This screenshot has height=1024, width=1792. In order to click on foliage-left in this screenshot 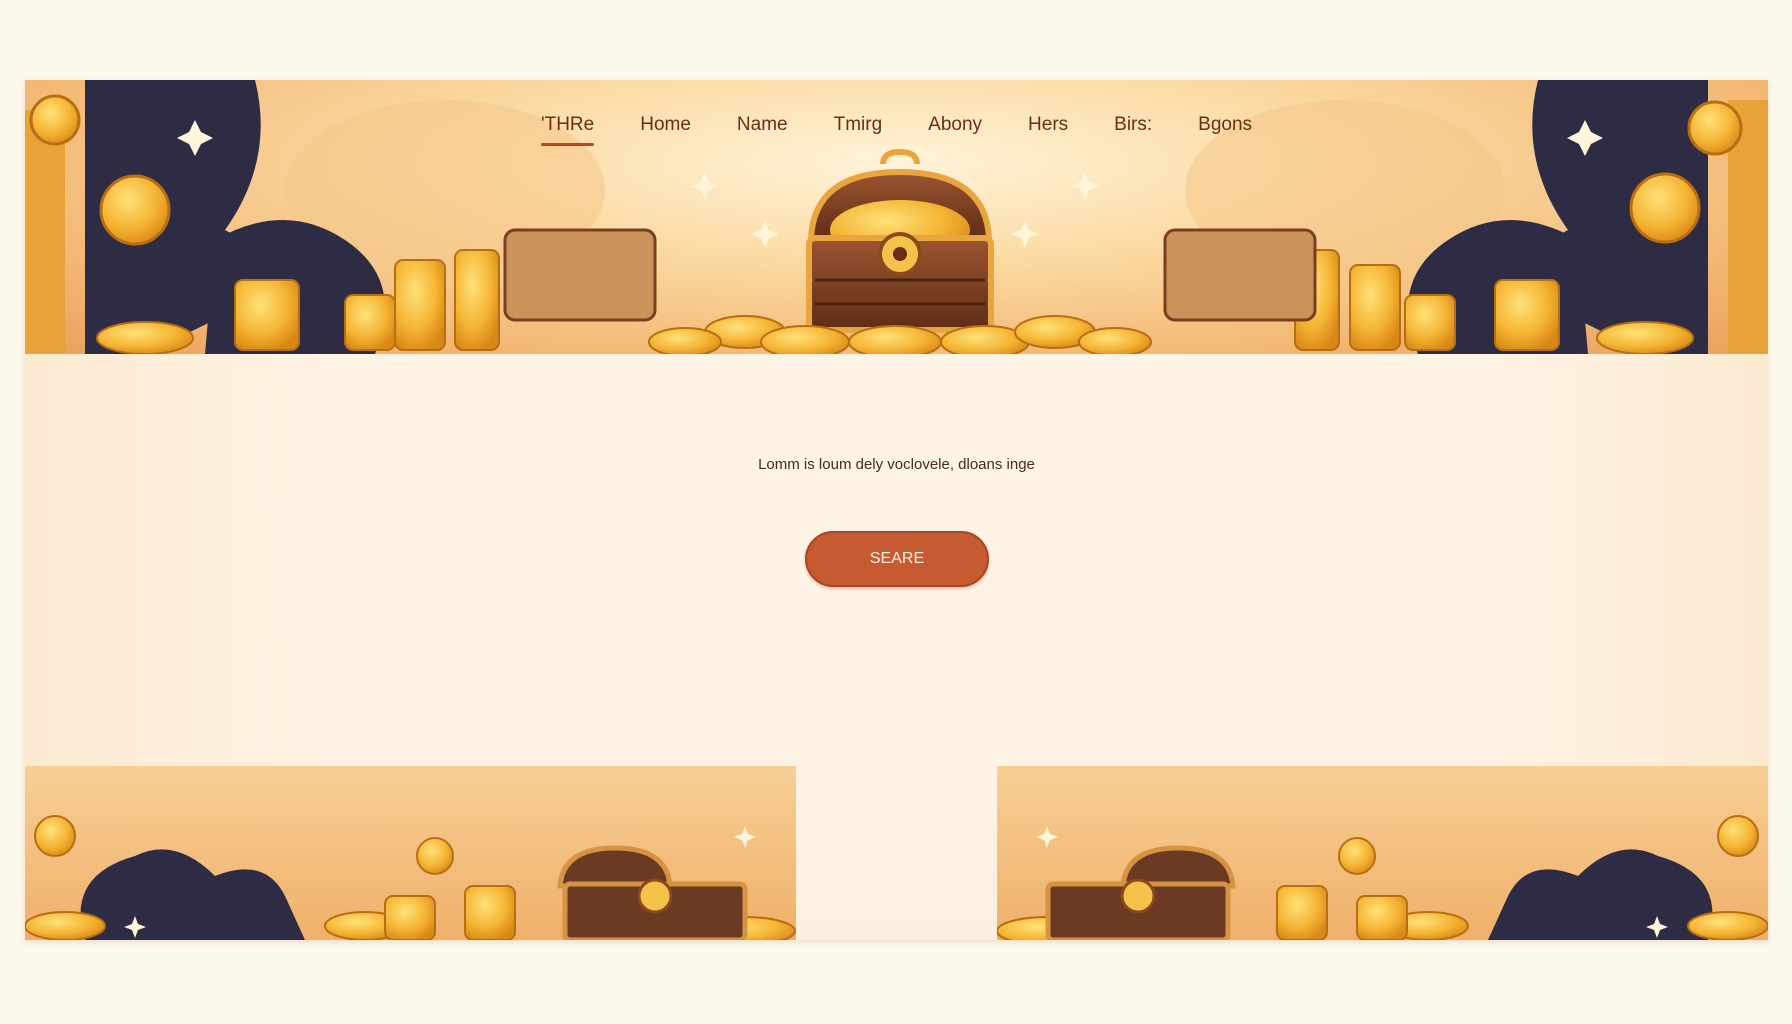, I will do `click(192, 894)`.